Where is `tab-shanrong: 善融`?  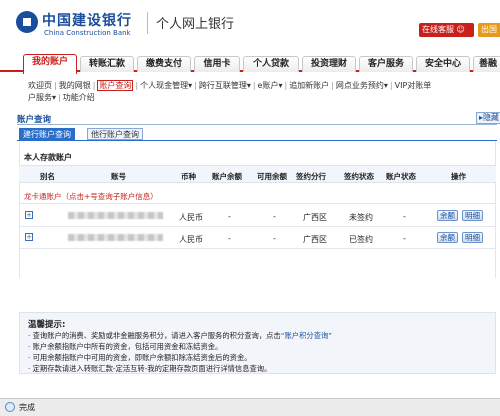
tab-shanrong: 善融 is located at coordinates (486, 64).